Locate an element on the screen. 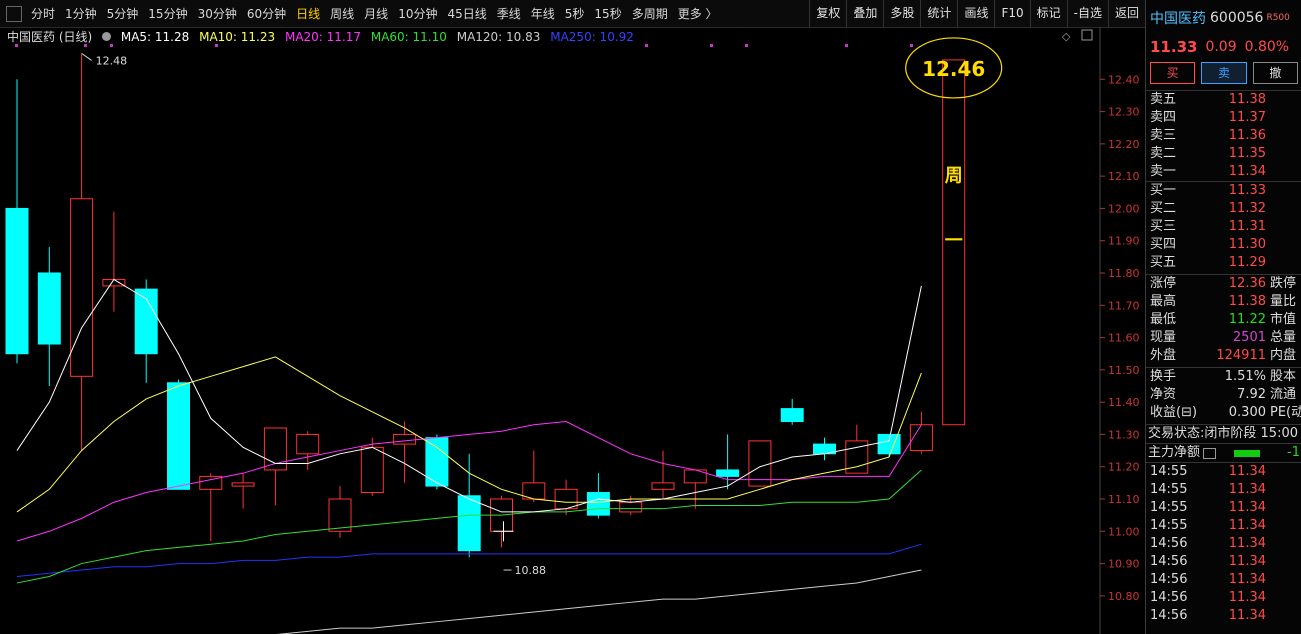  ma5-label: MA5: 11.28 is located at coordinates (155, 37).